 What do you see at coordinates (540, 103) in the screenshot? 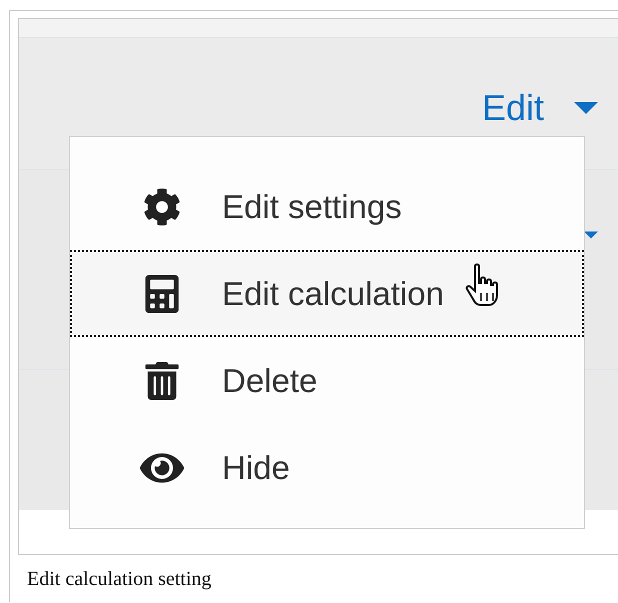
I see `edit-menu-link: Edit` at bounding box center [540, 103].